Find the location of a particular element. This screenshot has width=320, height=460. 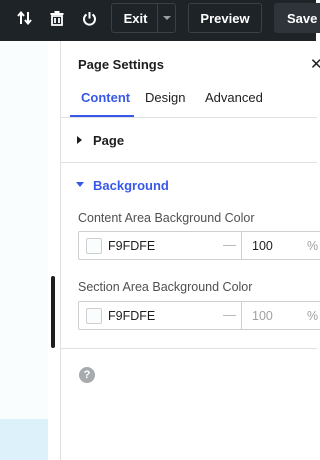

chevron-down-icon is located at coordinates (166, 18).